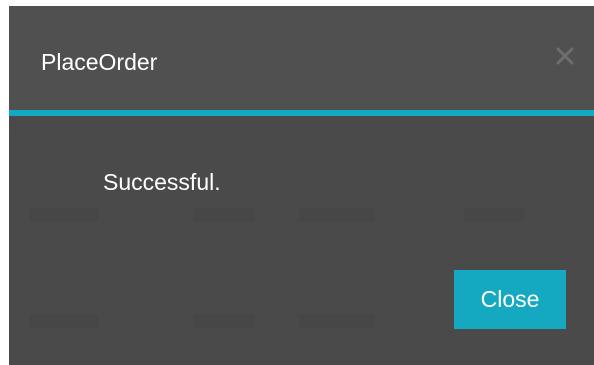 This screenshot has height=365, width=594. I want to click on close-x-icon, so click(565, 56).